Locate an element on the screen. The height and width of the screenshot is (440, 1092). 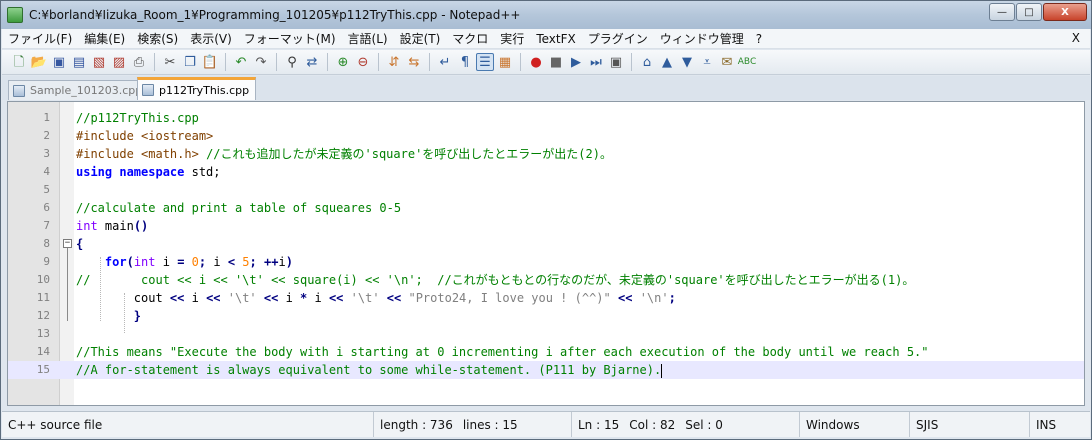
menu-settings: 設定(T) is located at coordinates (420, 38).